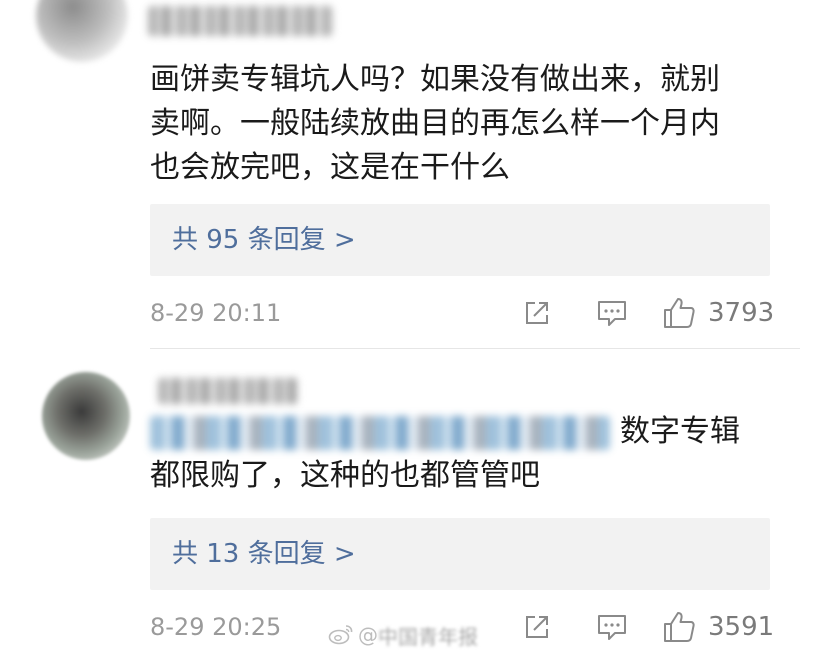 The width and height of the screenshot is (840, 655). Describe the element at coordinates (435, 79) in the screenshot. I see `comment-text-line: 画饼卖专辑坑人吗？如果没有做出来，就别` at that location.